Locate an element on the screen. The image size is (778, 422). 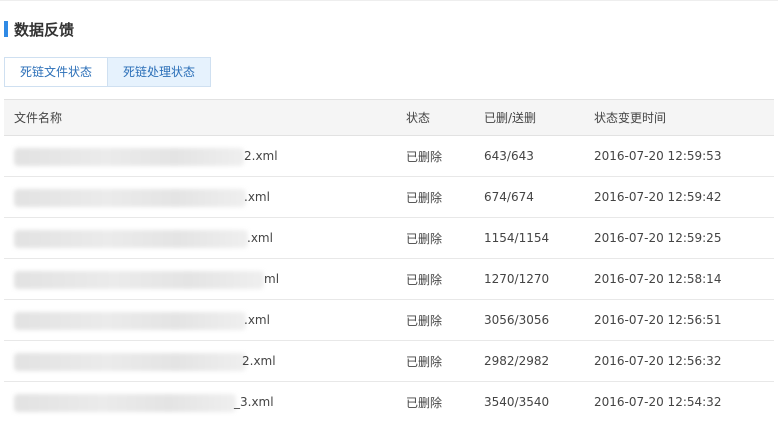
time-cell: 2016-07-20 12:59:42 is located at coordinates (658, 197).